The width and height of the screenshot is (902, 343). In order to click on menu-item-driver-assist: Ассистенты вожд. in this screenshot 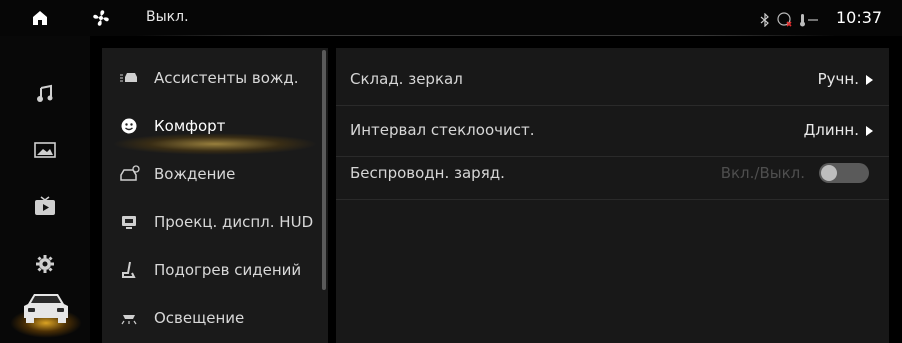, I will do `click(215, 79)`.